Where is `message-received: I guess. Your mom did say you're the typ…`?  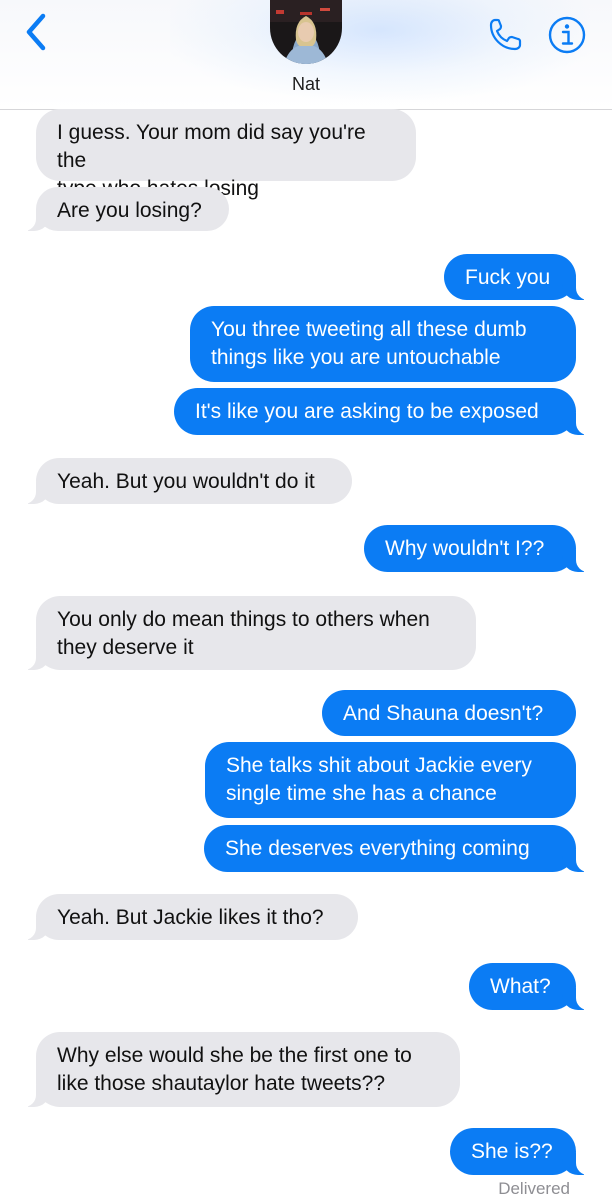 message-received: I guess. Your mom did say you're the typ… is located at coordinates (226, 154).